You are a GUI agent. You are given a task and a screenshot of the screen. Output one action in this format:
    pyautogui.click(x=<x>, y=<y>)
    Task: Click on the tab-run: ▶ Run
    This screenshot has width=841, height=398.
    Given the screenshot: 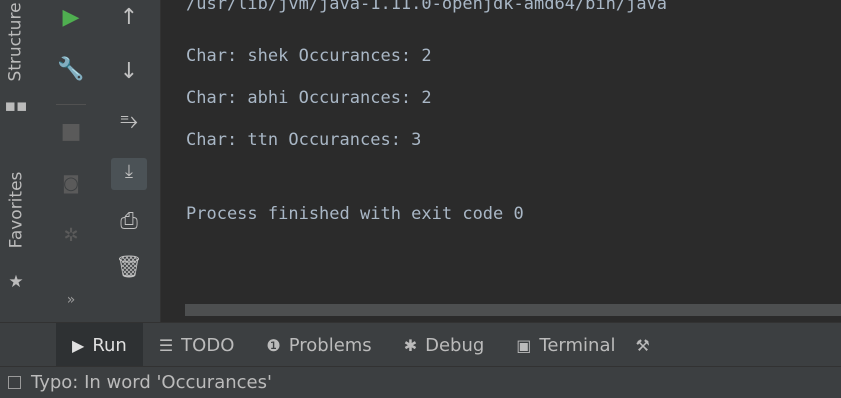 What is the action you would take?
    pyautogui.click(x=99, y=345)
    